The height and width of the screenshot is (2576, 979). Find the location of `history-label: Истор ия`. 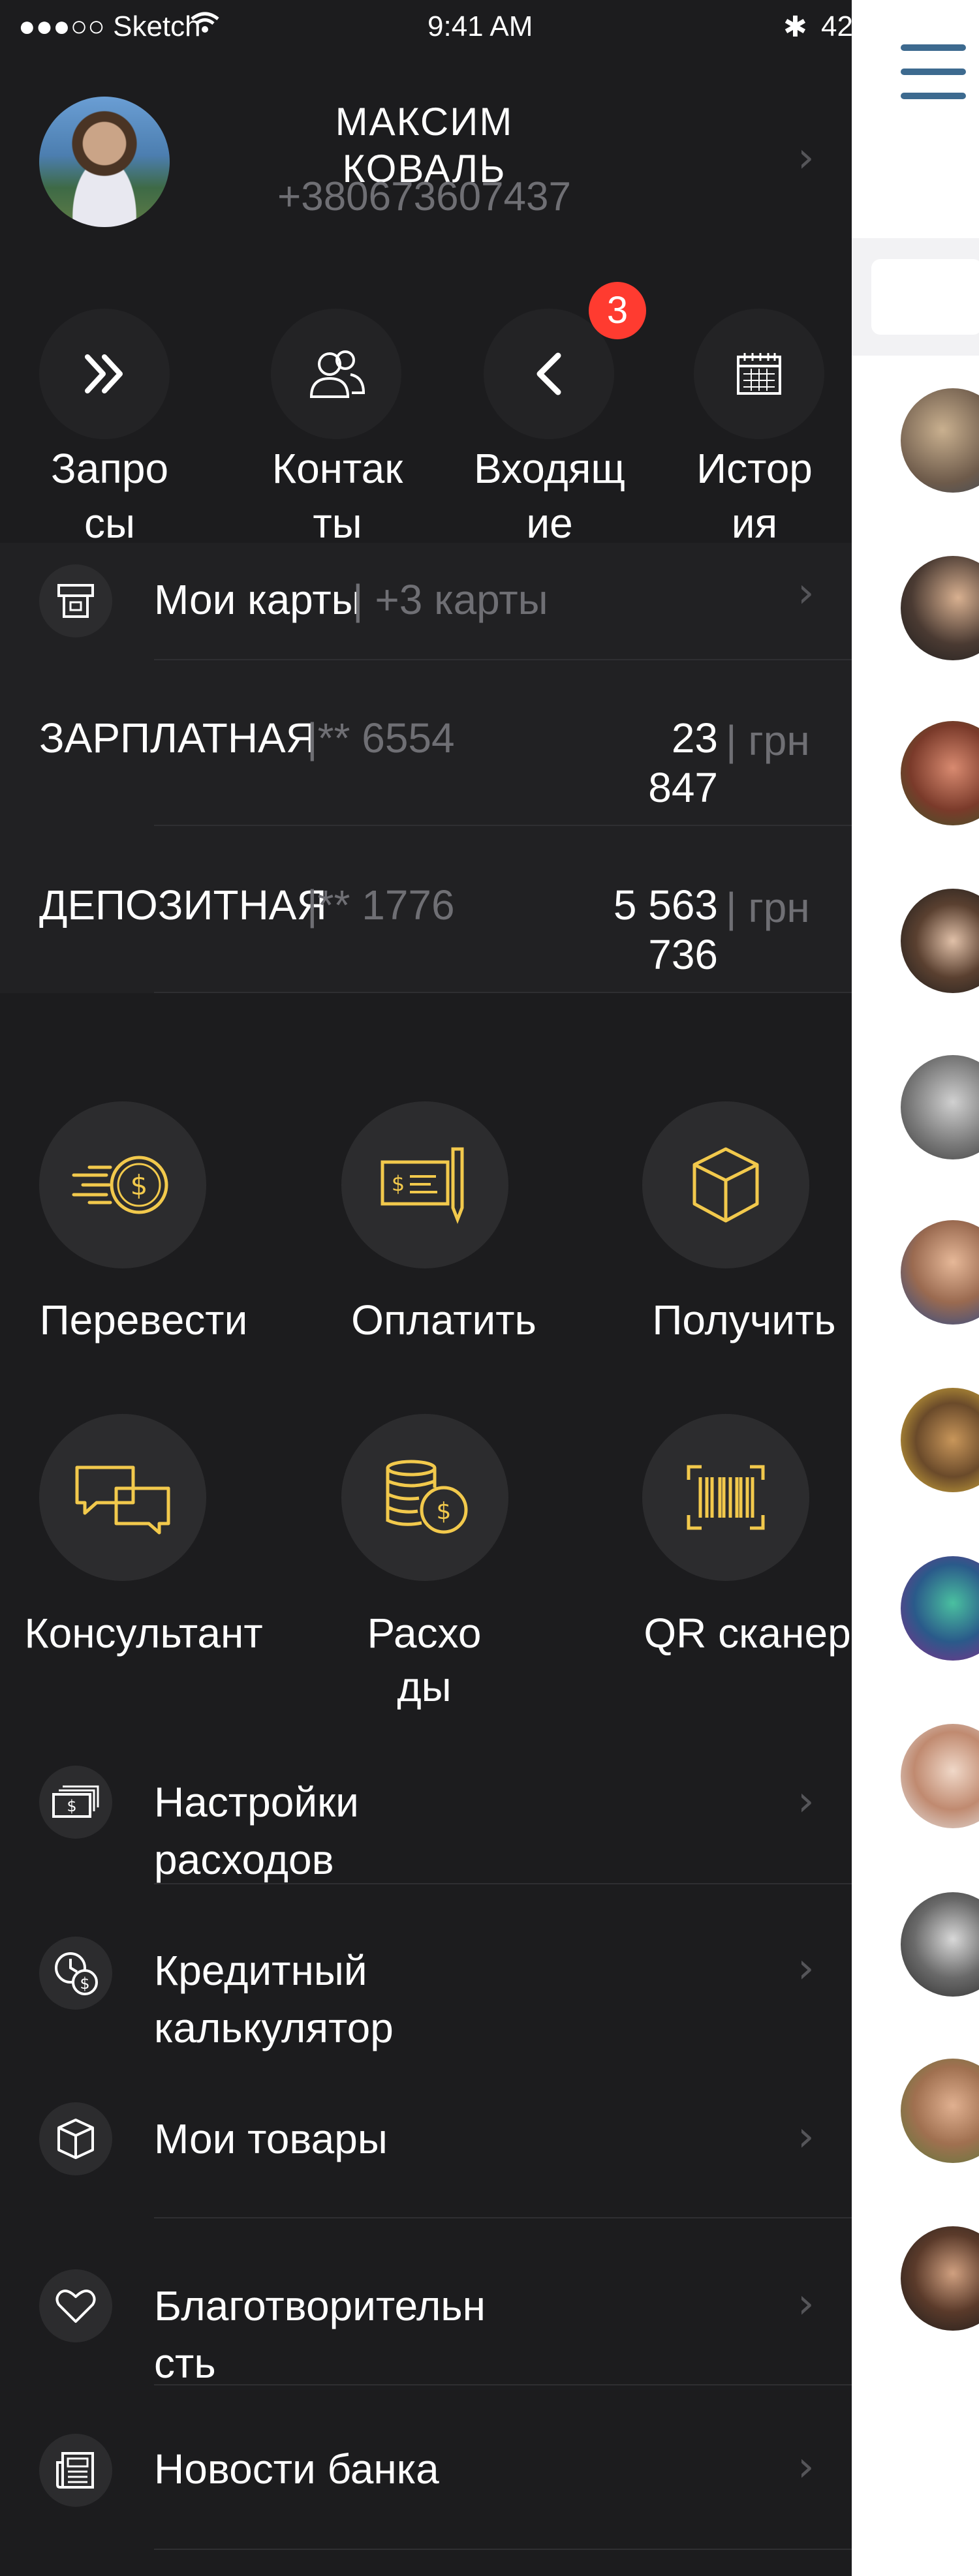

history-label: Истор ия is located at coordinates (754, 496).